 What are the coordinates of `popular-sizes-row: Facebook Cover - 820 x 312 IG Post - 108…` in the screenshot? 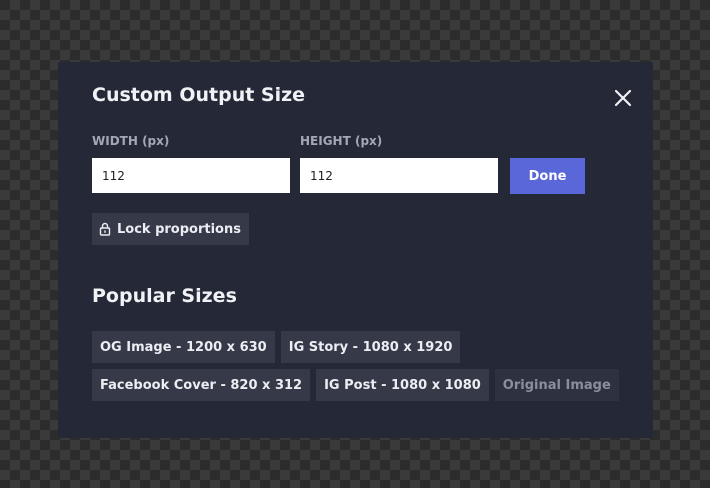 It's located at (355, 385).